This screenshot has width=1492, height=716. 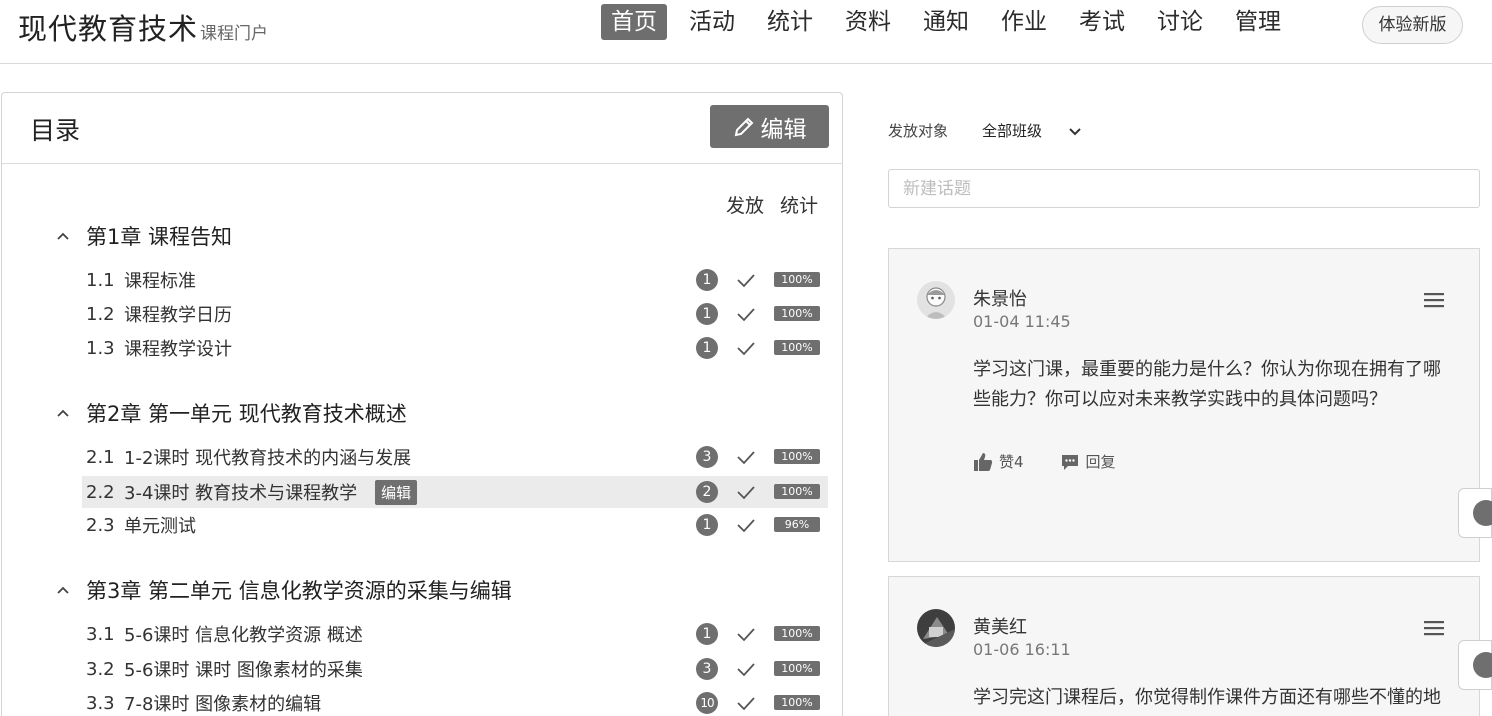 What do you see at coordinates (1180, 22) in the screenshot?
I see `nav-discussion: 讨论` at bounding box center [1180, 22].